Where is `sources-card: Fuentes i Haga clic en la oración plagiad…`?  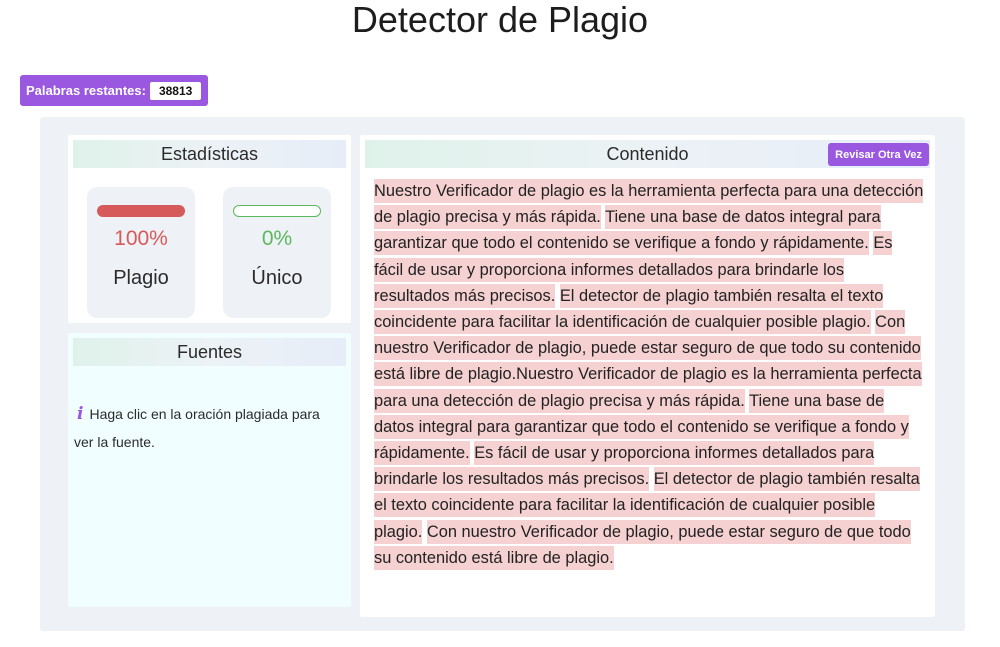
sources-card: Fuentes i Haga clic en la oración plagiad… is located at coordinates (209, 470).